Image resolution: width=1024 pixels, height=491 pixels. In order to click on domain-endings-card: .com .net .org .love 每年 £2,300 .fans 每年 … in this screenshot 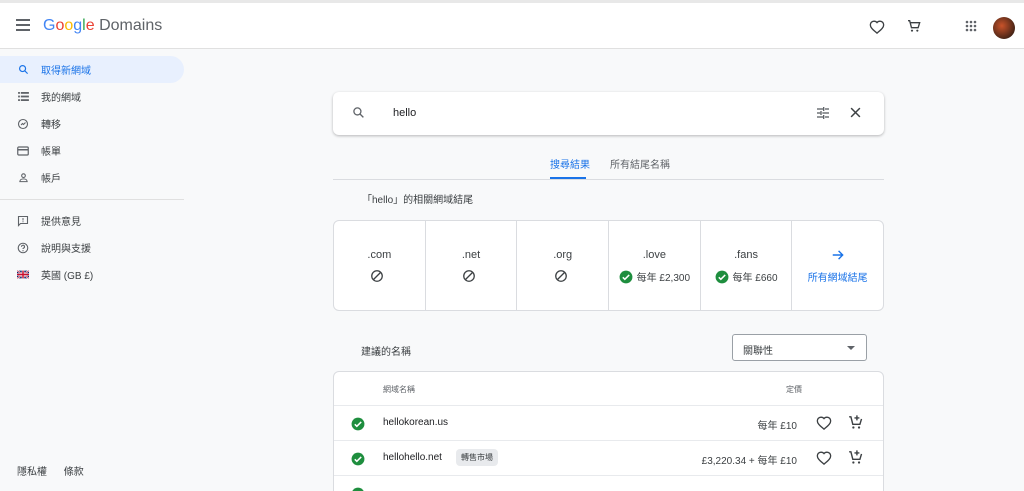, I will do `click(608, 265)`.